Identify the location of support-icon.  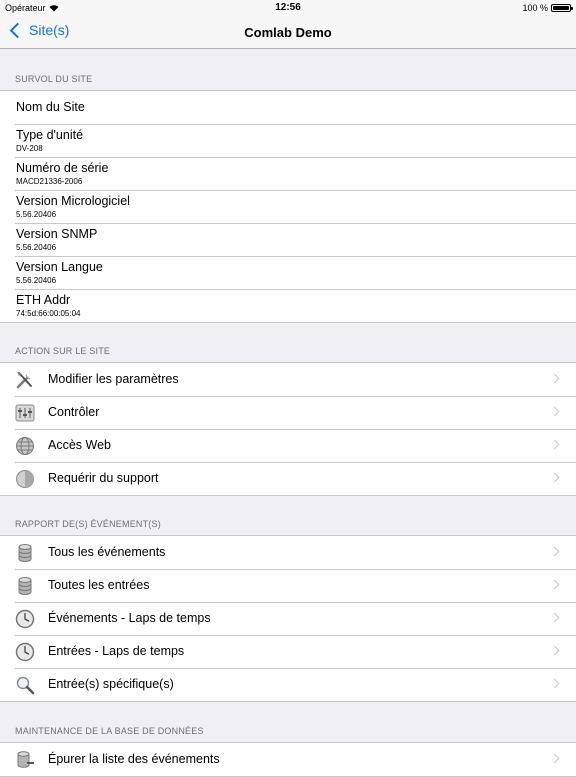
(25, 479).